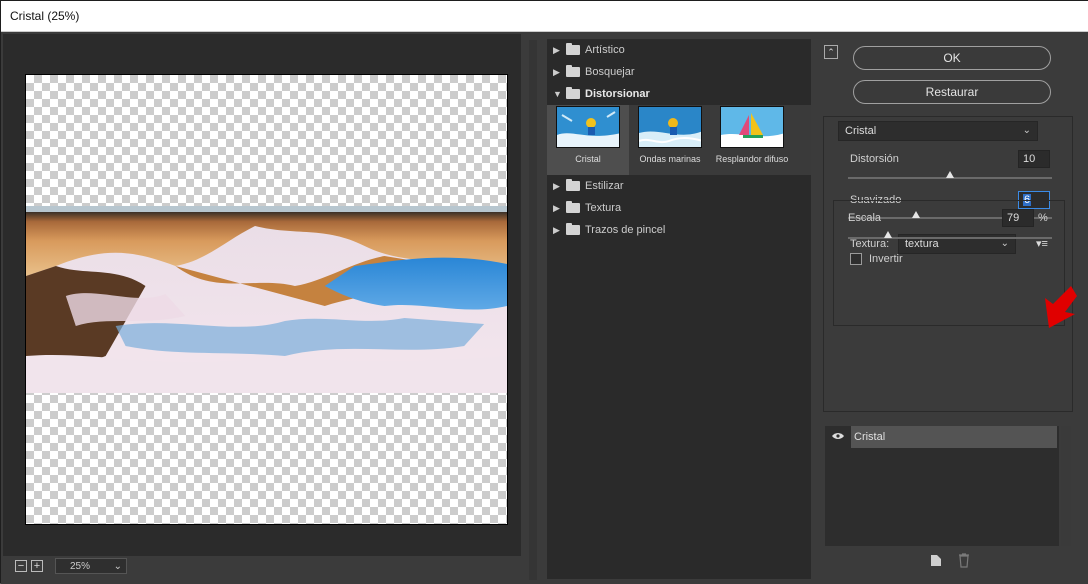 Image resolution: width=1088 pixels, height=584 pixels. I want to click on category-label: Estilizar, so click(604, 186).